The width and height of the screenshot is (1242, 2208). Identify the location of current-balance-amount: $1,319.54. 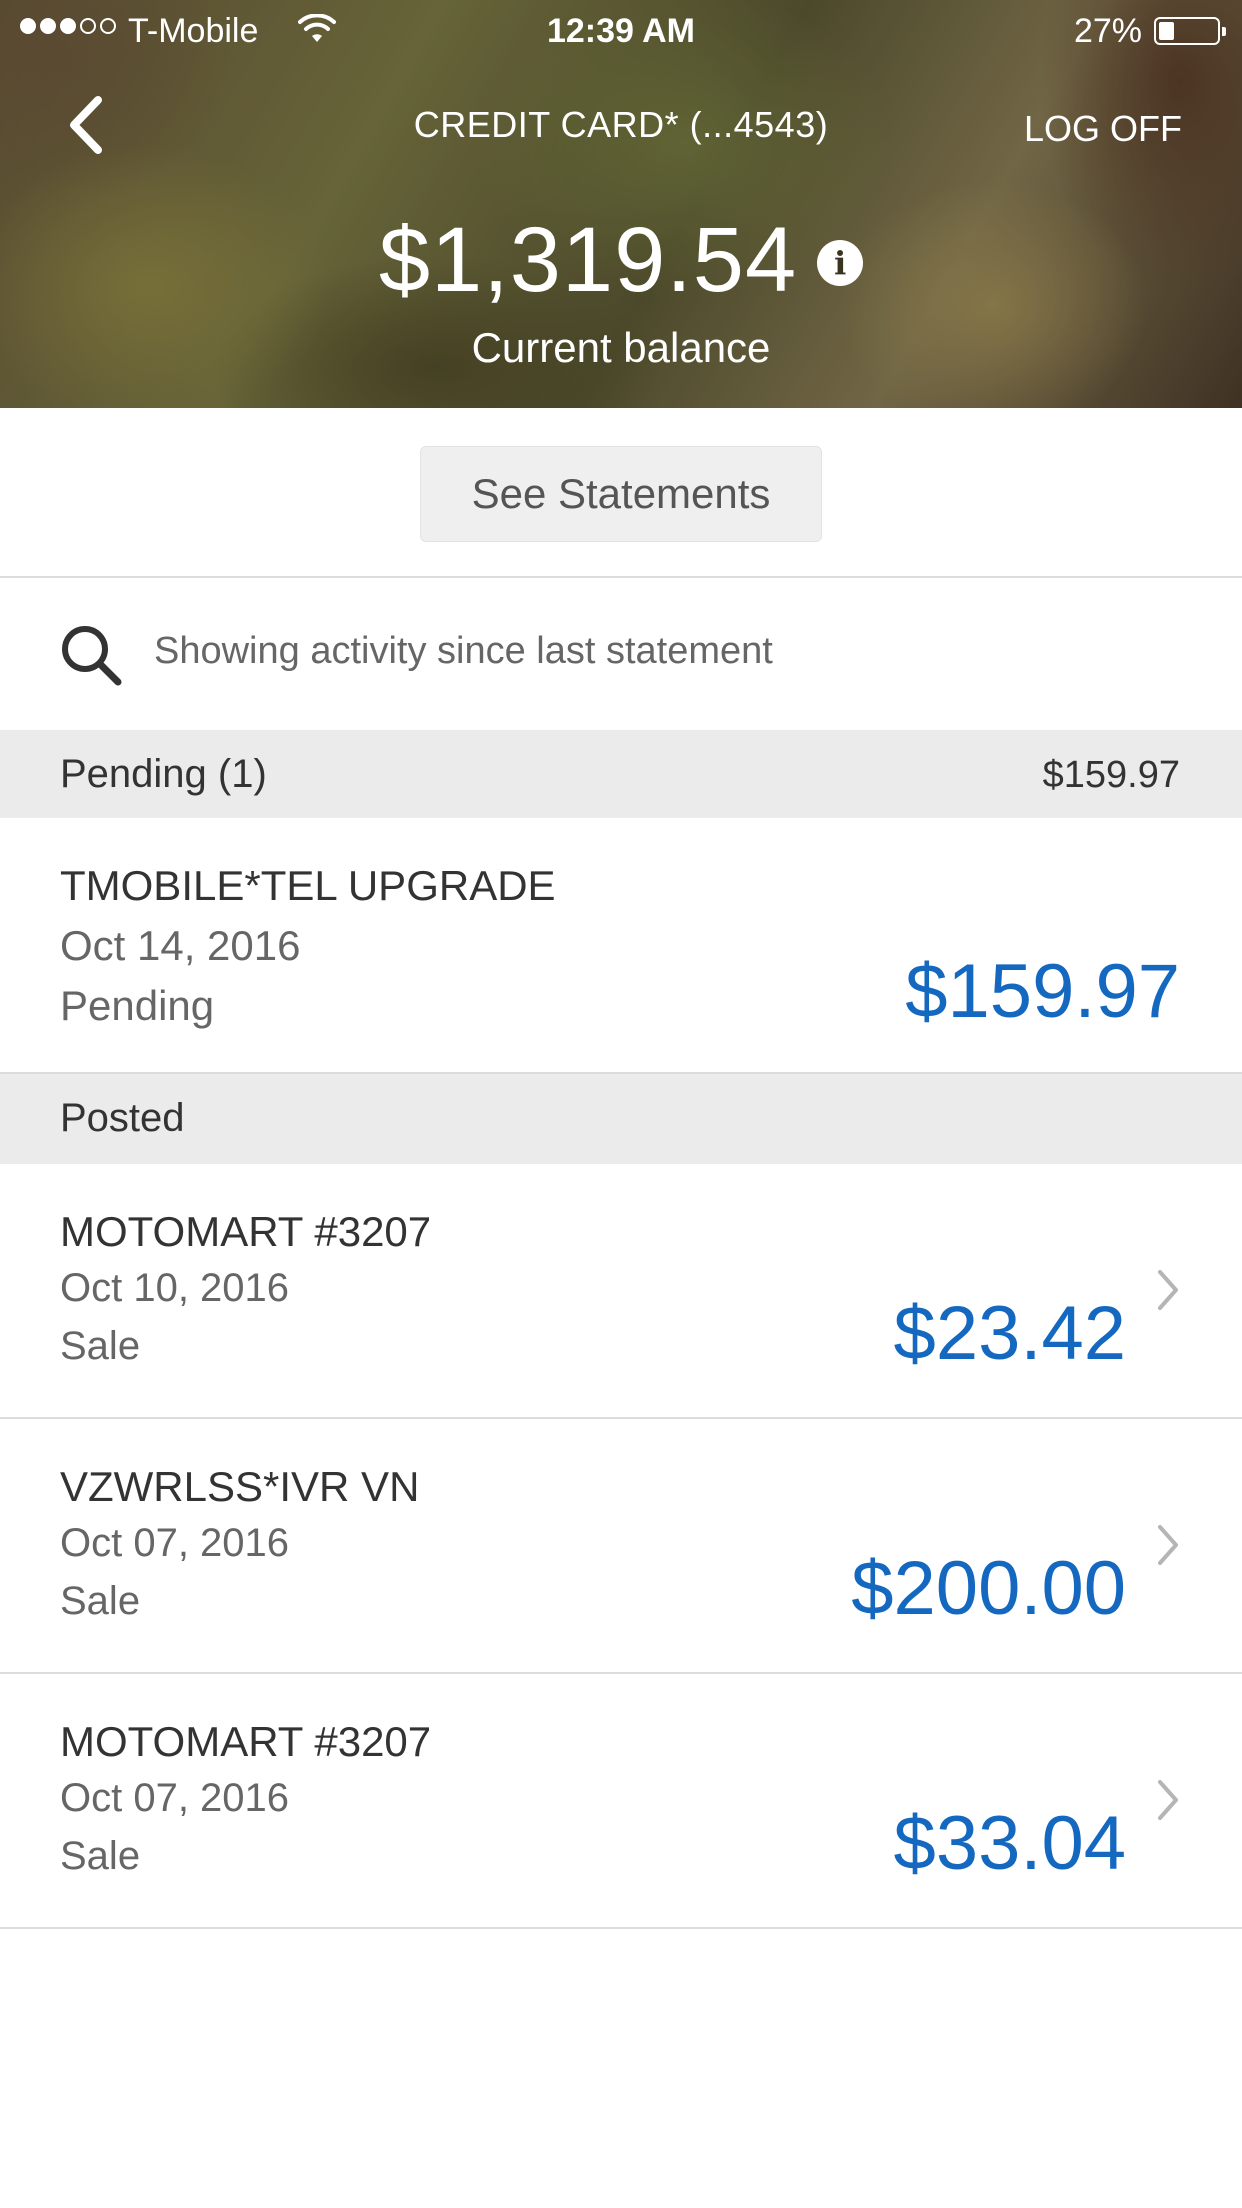
(588, 260).